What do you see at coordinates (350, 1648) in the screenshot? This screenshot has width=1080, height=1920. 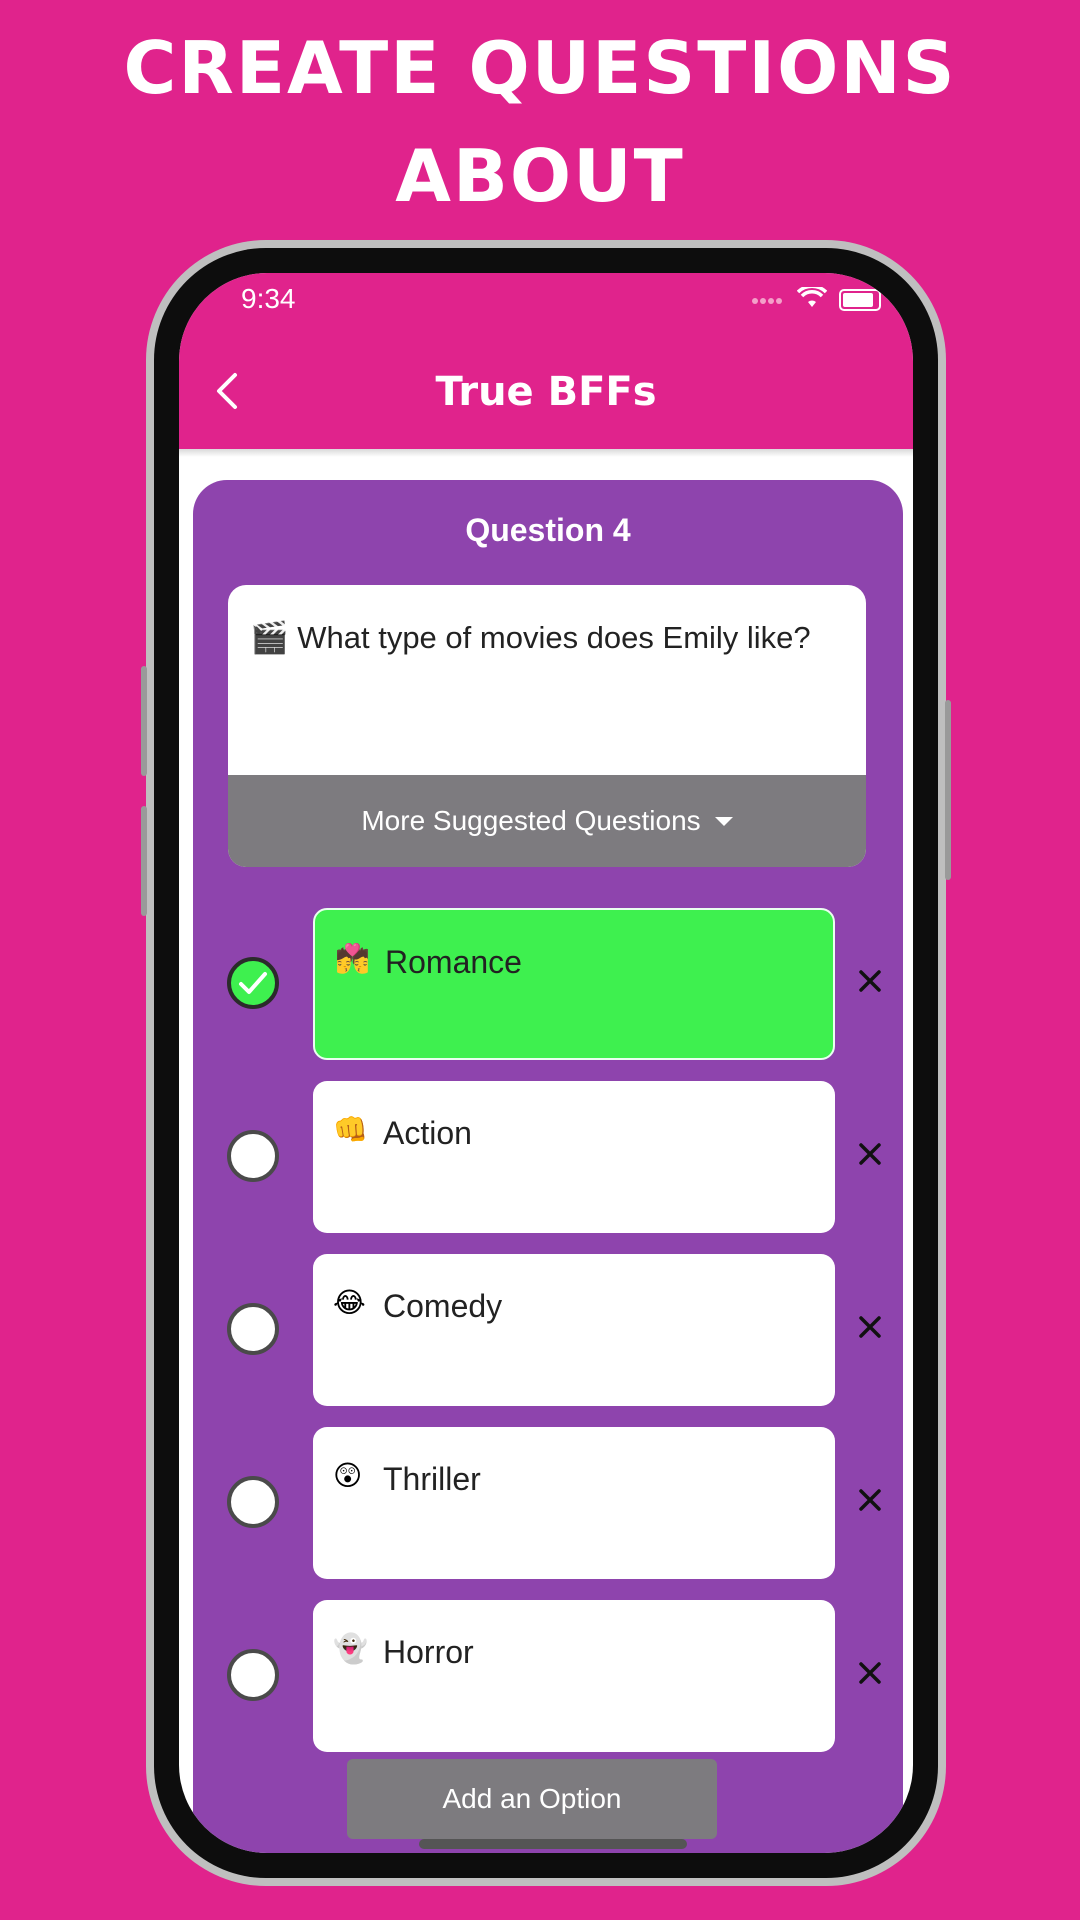 I see `ghost-icon: 👻` at bounding box center [350, 1648].